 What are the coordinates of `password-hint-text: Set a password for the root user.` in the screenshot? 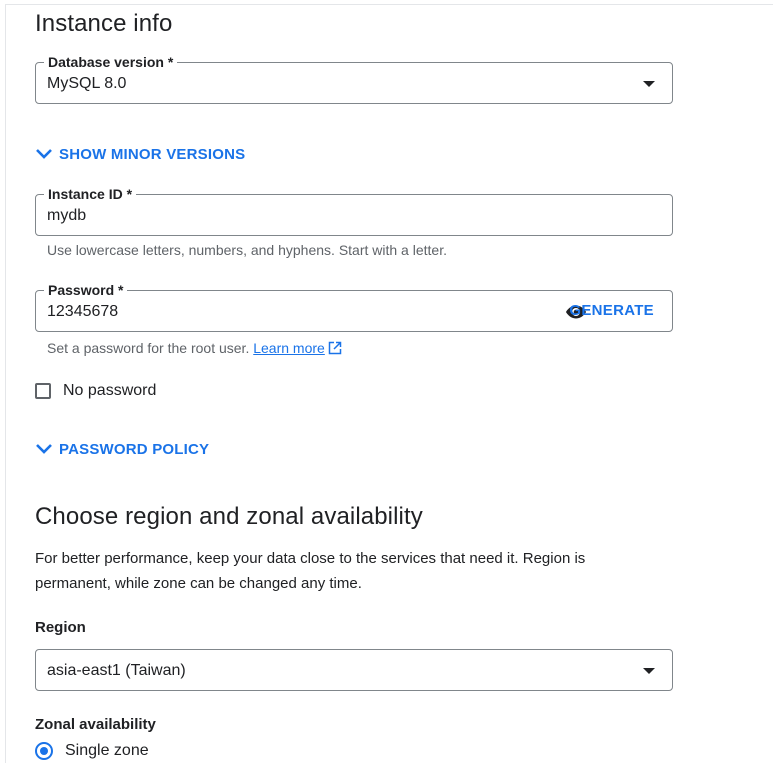 It's located at (148, 348).